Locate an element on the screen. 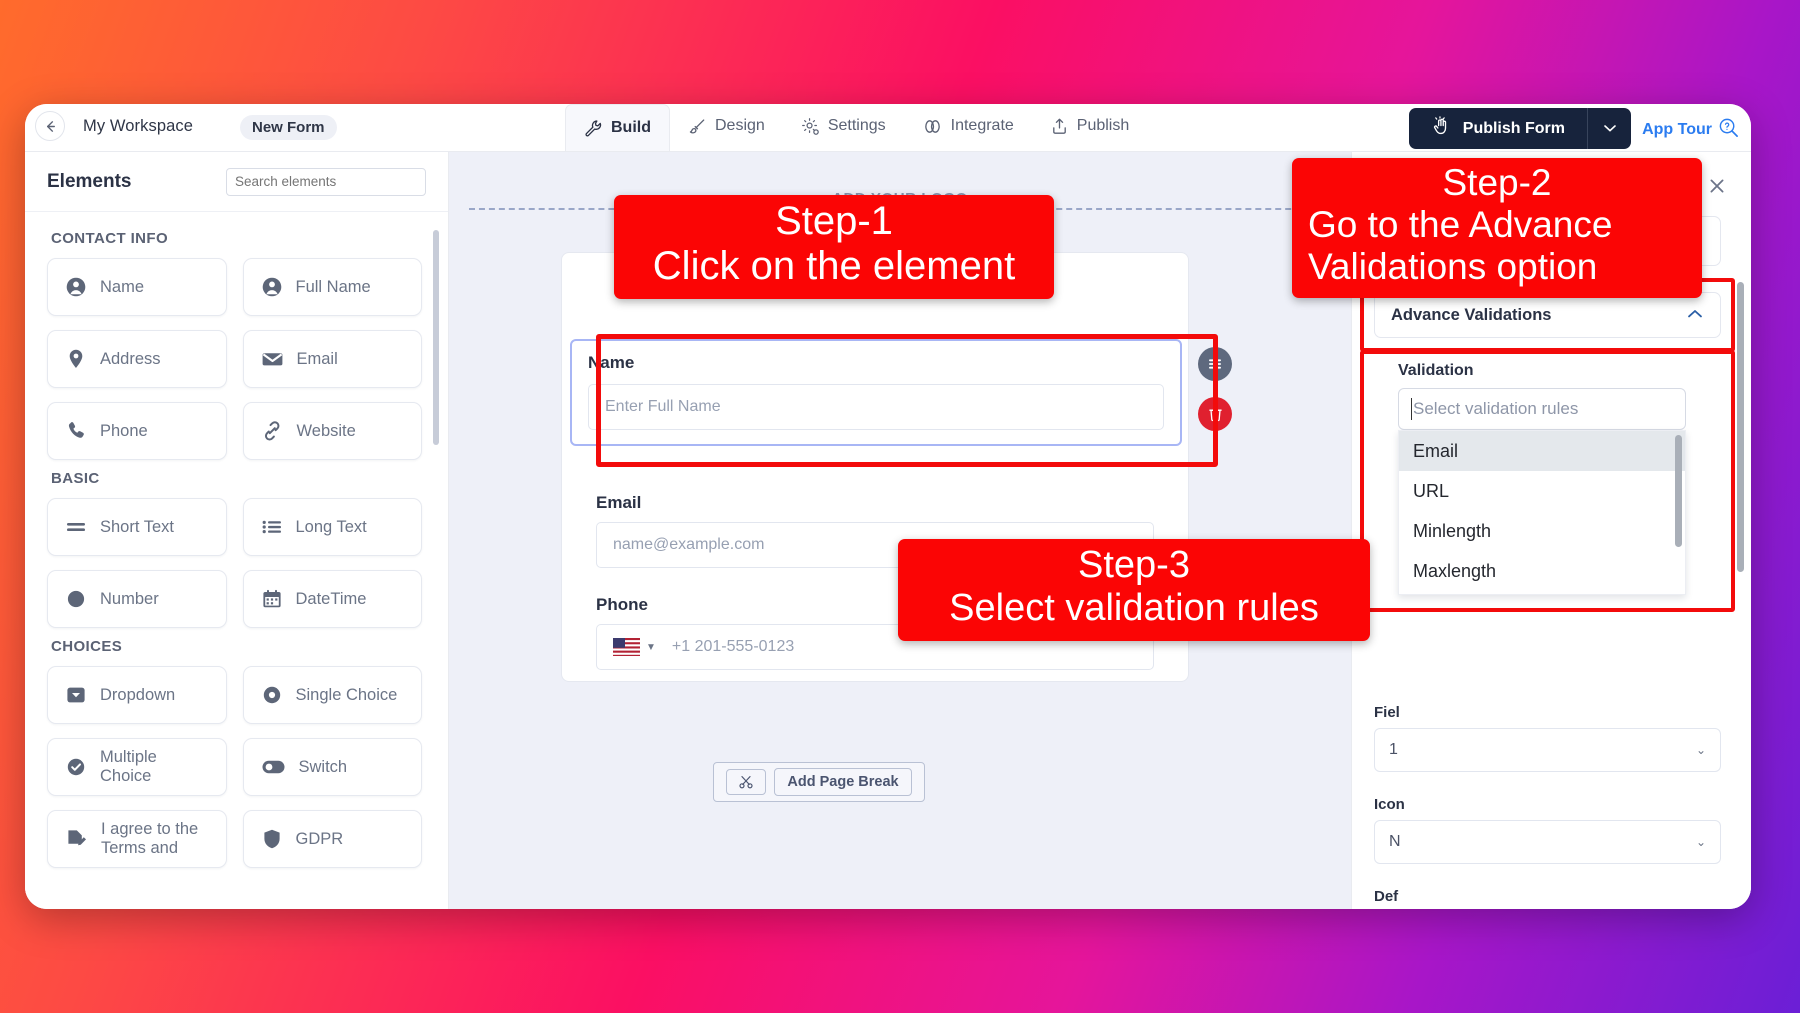  publish-form-group: Publish Form is located at coordinates (1519, 128).